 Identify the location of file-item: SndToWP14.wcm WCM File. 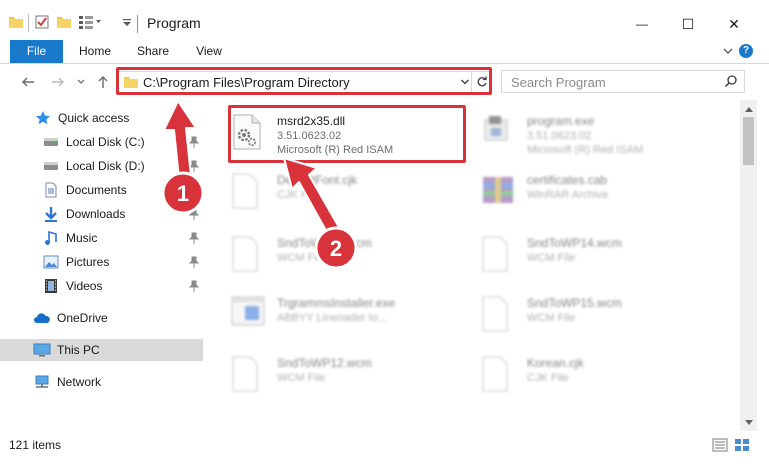
(577, 252).